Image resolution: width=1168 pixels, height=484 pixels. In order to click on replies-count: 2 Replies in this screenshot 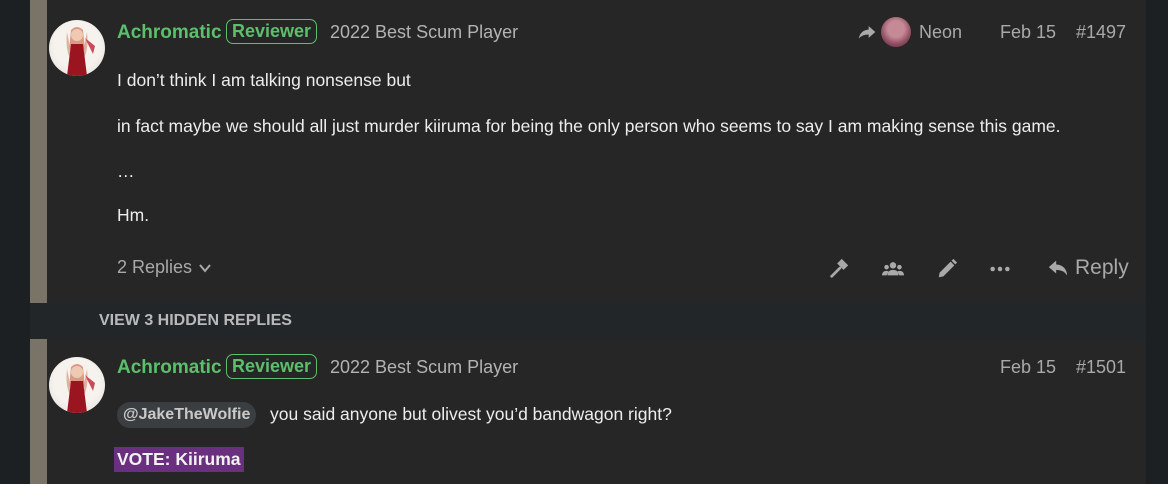, I will do `click(155, 267)`.